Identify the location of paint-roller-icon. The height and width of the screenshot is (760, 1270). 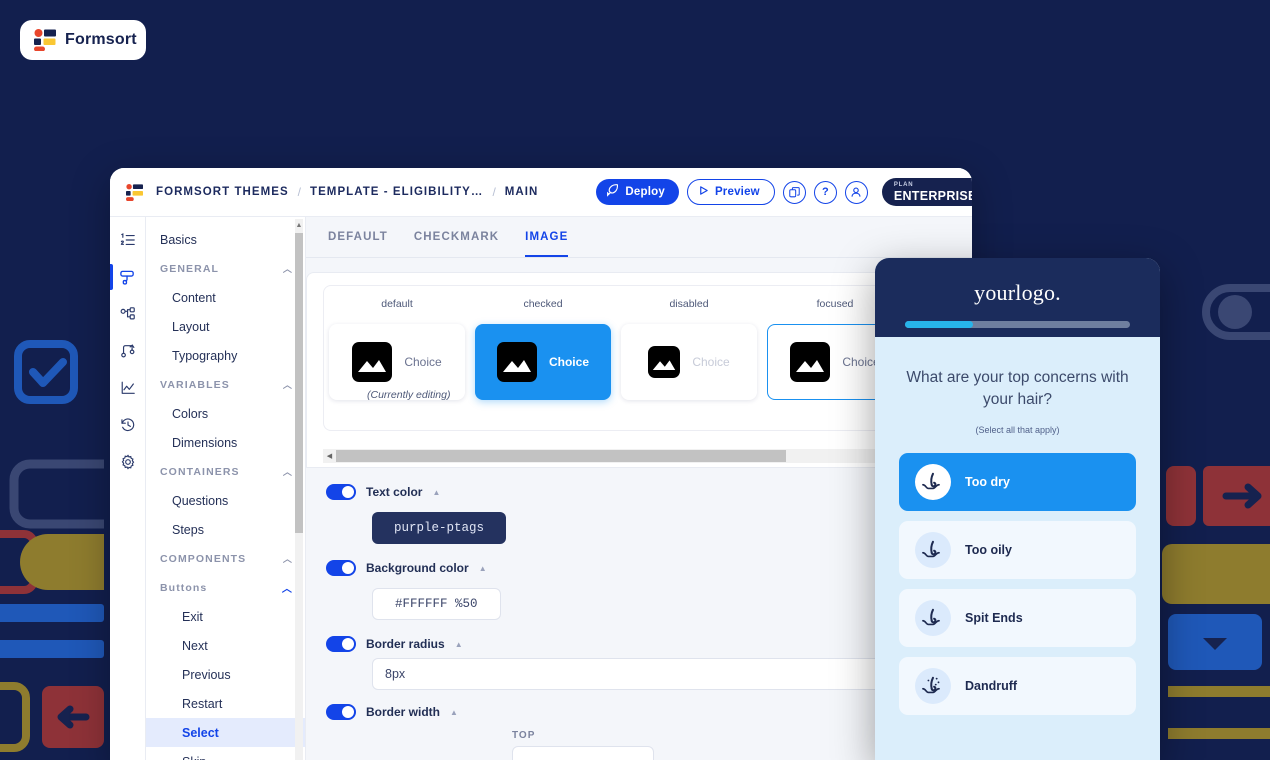
(128, 277).